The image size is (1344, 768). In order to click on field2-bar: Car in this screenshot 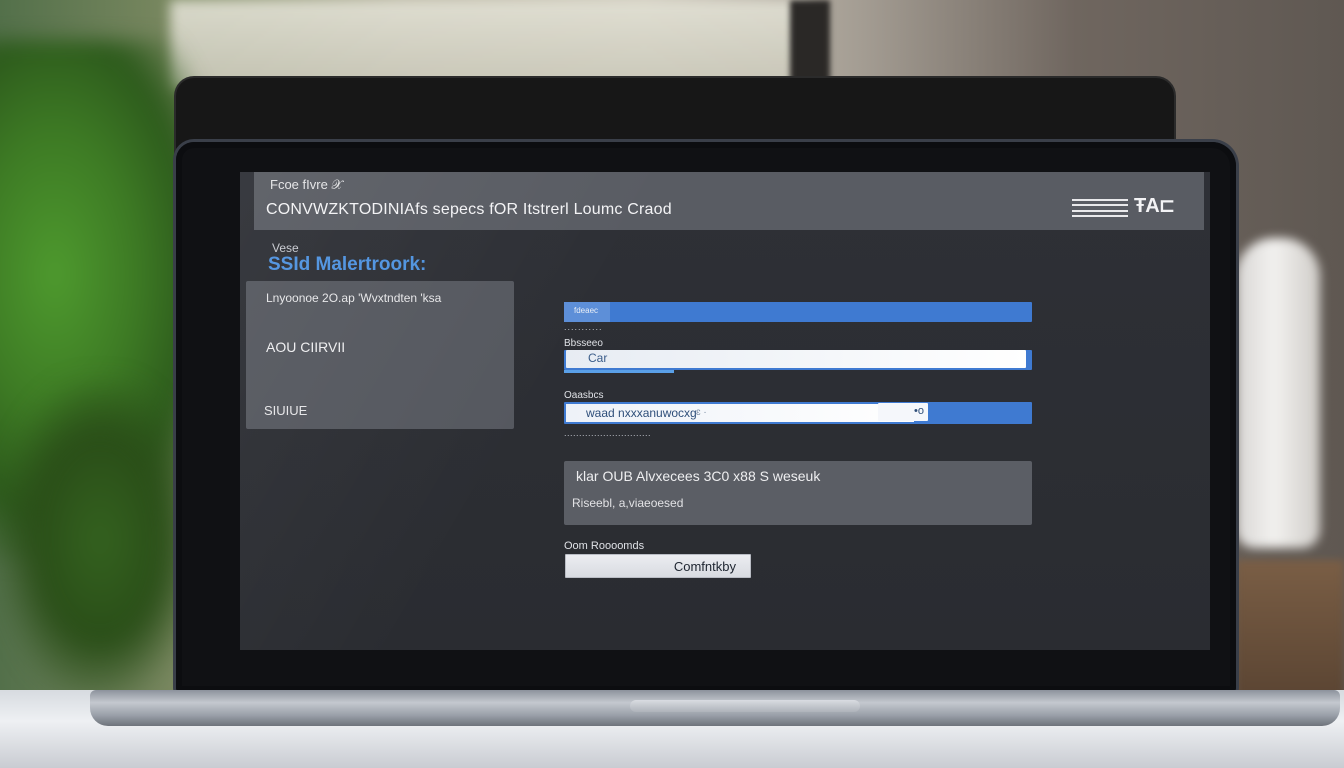, I will do `click(798, 360)`.